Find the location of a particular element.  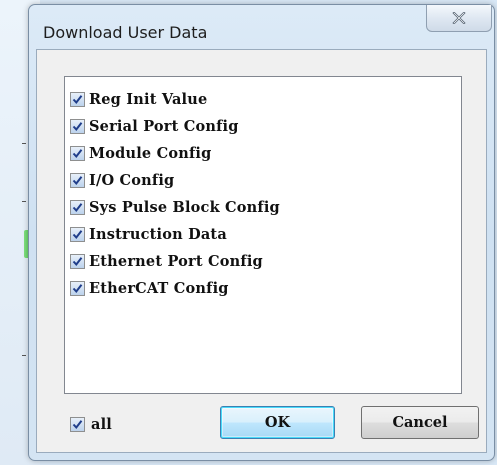

list-item-ethernet-port-config: Ethernet Port Config is located at coordinates (166, 261).